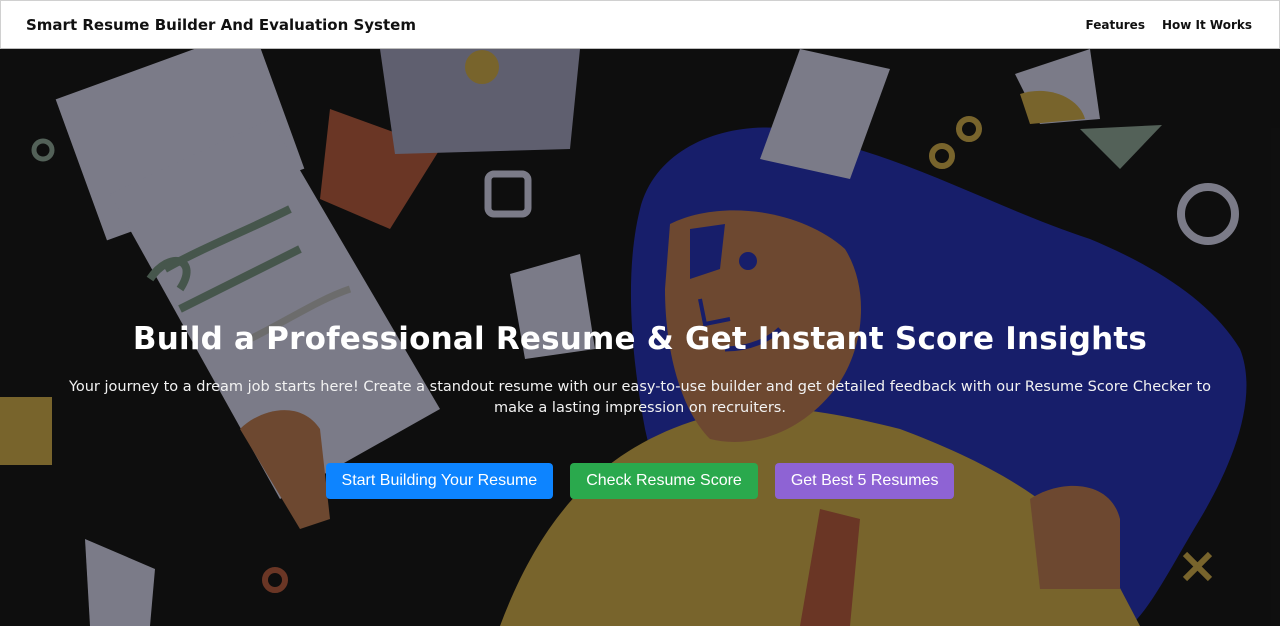 Image resolution: width=1280 pixels, height=626 pixels. I want to click on start-building-button: Start Building Your Resume, so click(439, 481).